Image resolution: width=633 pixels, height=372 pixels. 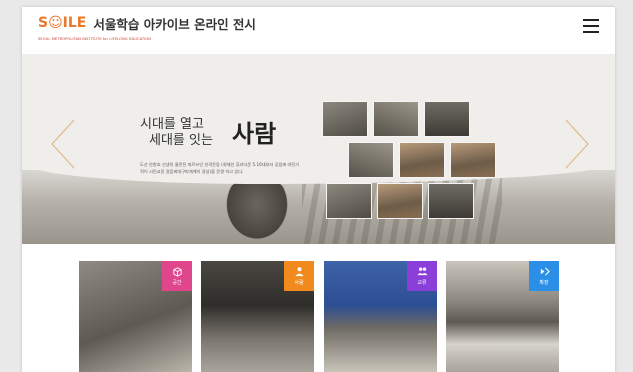 I want to click on card-badge: 확장, so click(x=544, y=276).